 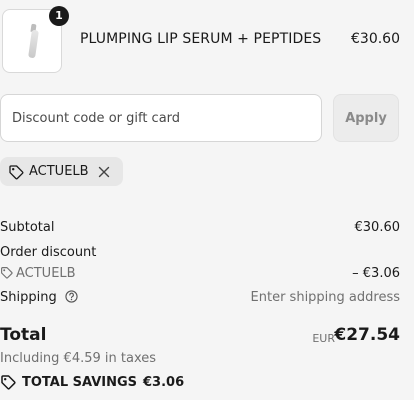 I want to click on order-discount-label: Order discount, so click(x=48, y=252).